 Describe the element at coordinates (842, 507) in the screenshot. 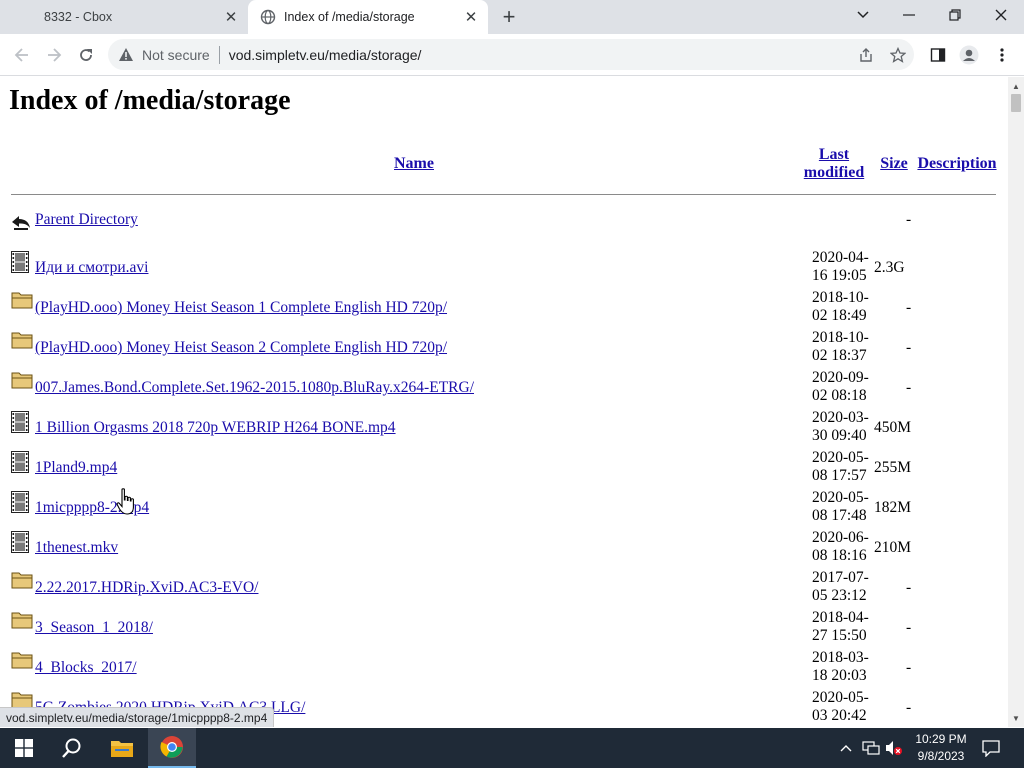

I see `last-modified-cell: 2020-05- 08 17:48` at that location.